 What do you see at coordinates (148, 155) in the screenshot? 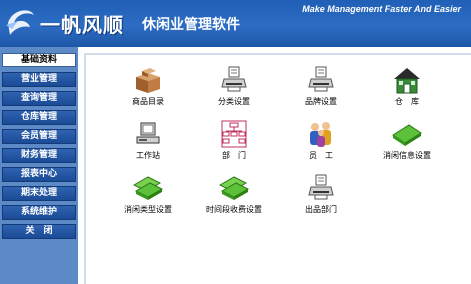
I see `tile-label: 工作站` at bounding box center [148, 155].